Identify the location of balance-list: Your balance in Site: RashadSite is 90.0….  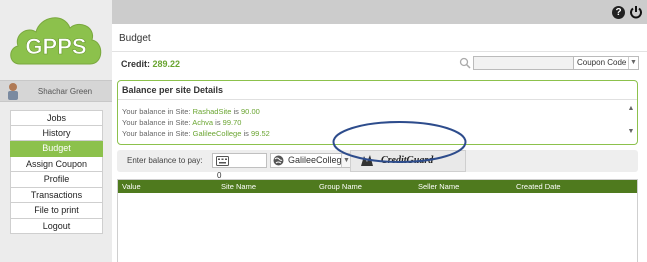
(369, 122).